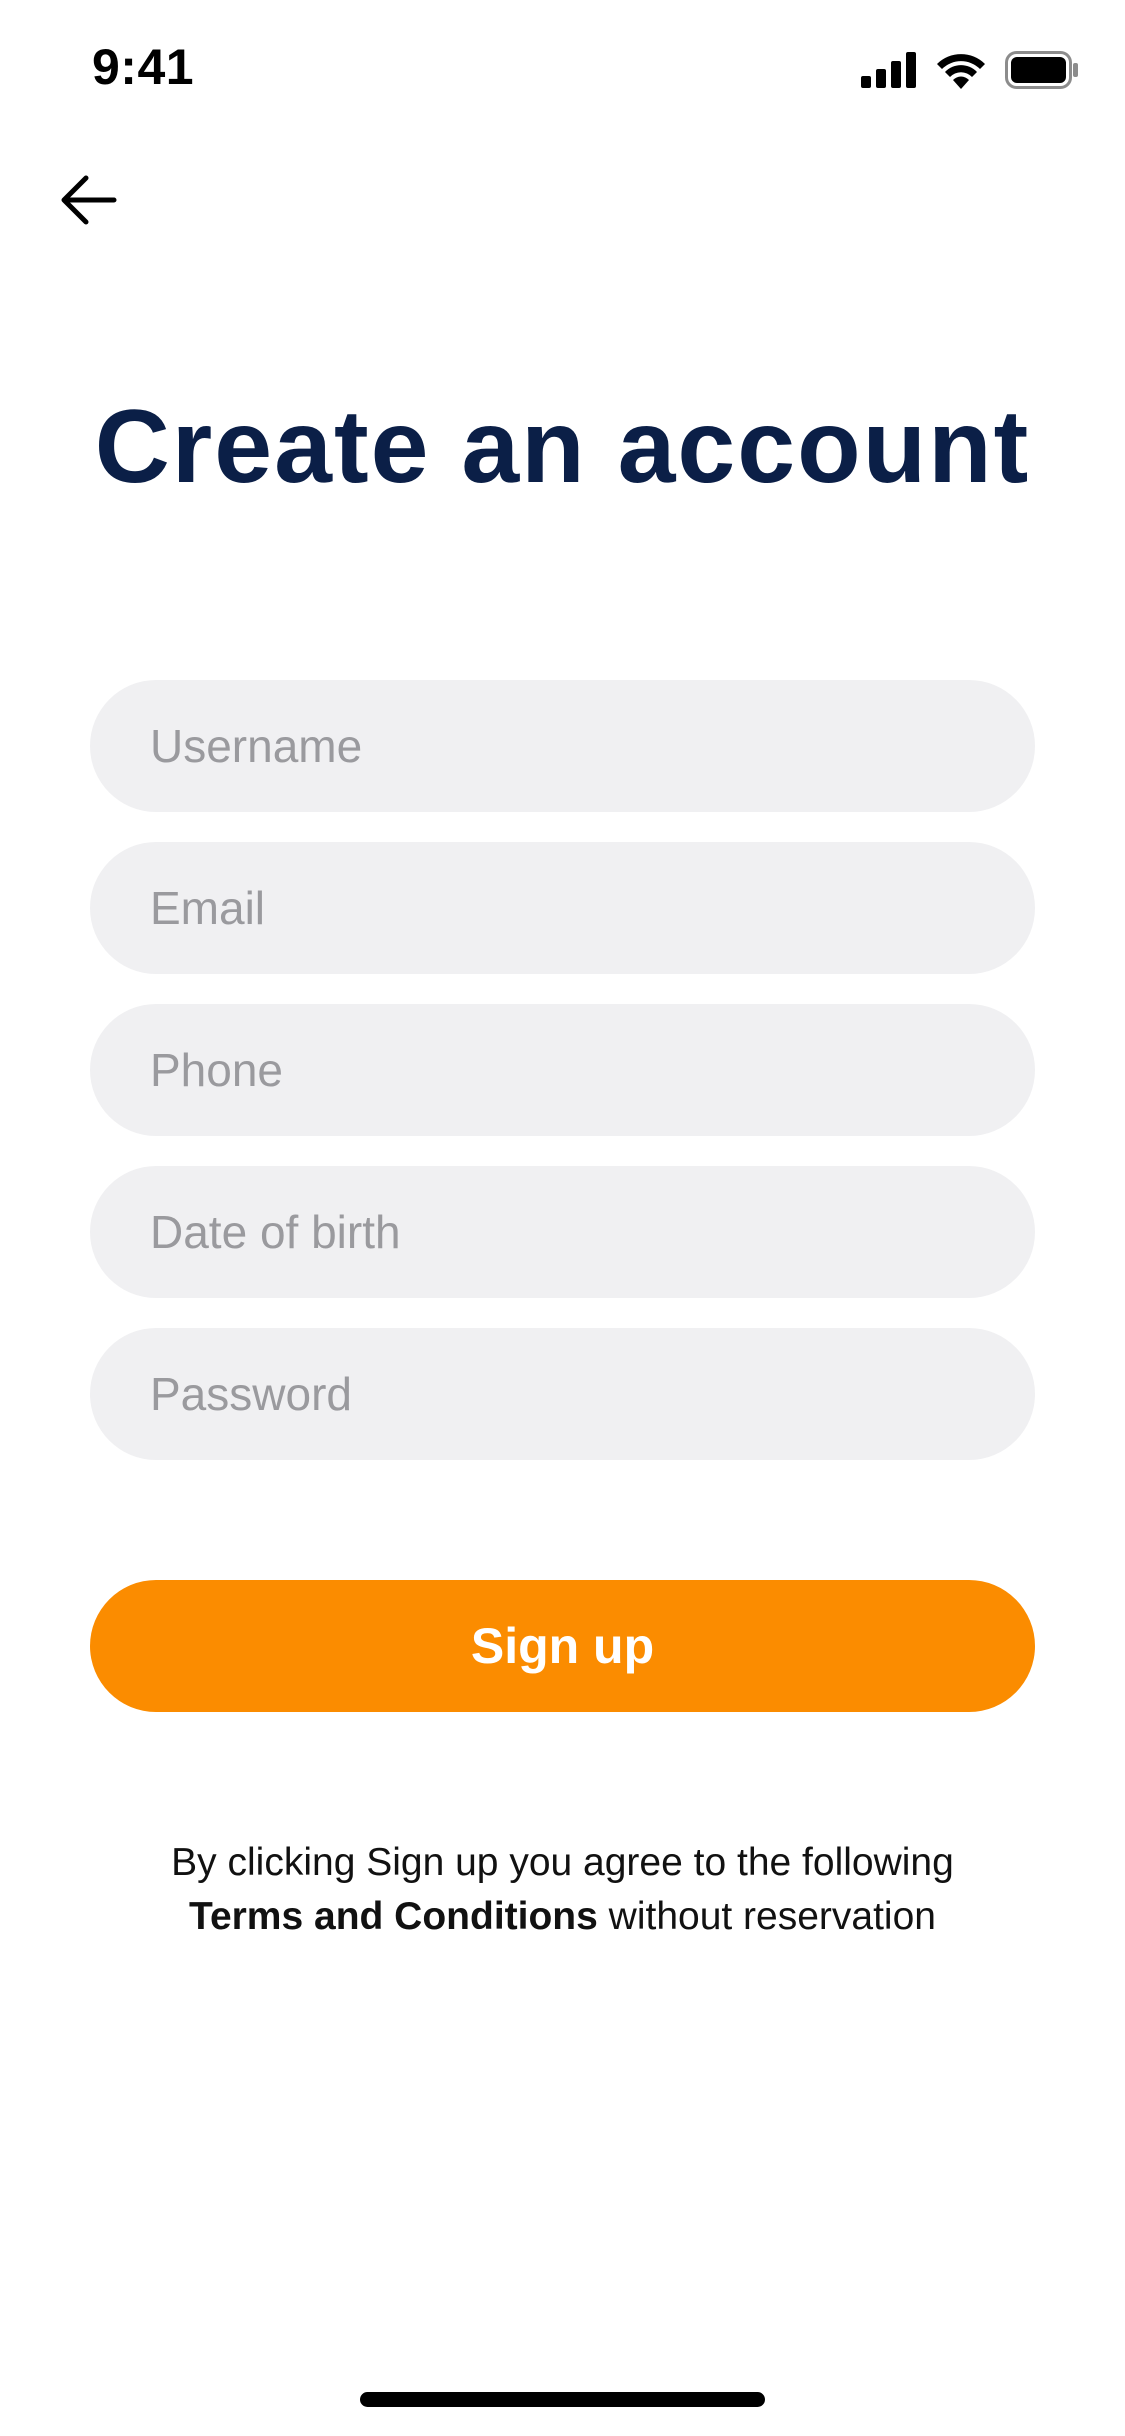 This screenshot has height=2436, width=1125. What do you see at coordinates (562, 1394) in the screenshot?
I see `password-input` at bounding box center [562, 1394].